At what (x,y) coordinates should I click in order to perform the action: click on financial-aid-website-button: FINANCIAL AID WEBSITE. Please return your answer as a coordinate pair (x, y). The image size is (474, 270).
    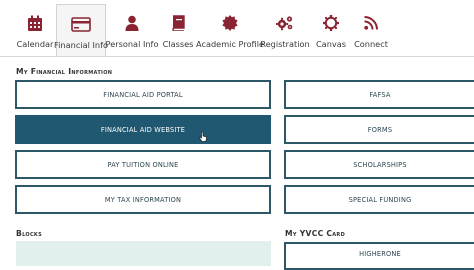
    Looking at the image, I should click on (143, 129).